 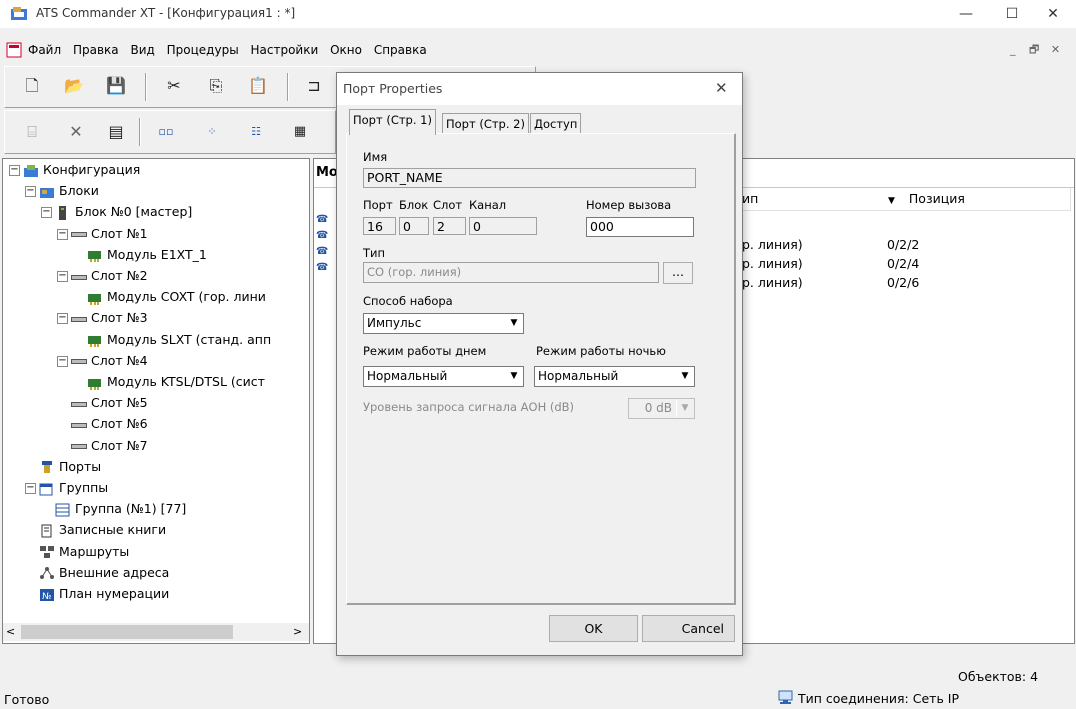 What do you see at coordinates (32, 86) in the screenshot?
I see `new-document-icon: 🗋` at bounding box center [32, 86].